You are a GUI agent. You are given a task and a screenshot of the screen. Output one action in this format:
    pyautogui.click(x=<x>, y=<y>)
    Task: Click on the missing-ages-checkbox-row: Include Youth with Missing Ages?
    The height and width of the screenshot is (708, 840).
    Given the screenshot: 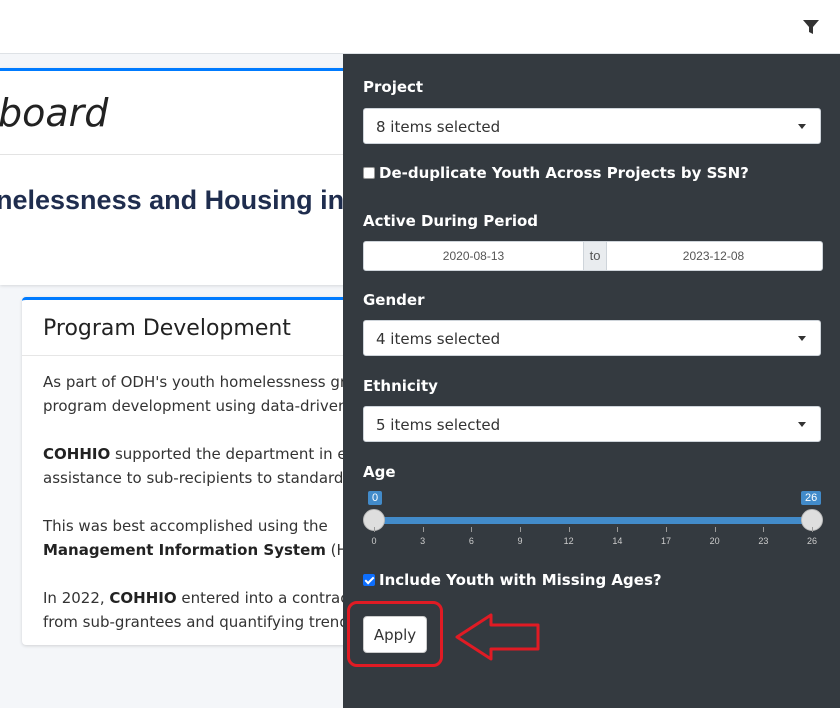 What is the action you would take?
    pyautogui.click(x=512, y=580)
    